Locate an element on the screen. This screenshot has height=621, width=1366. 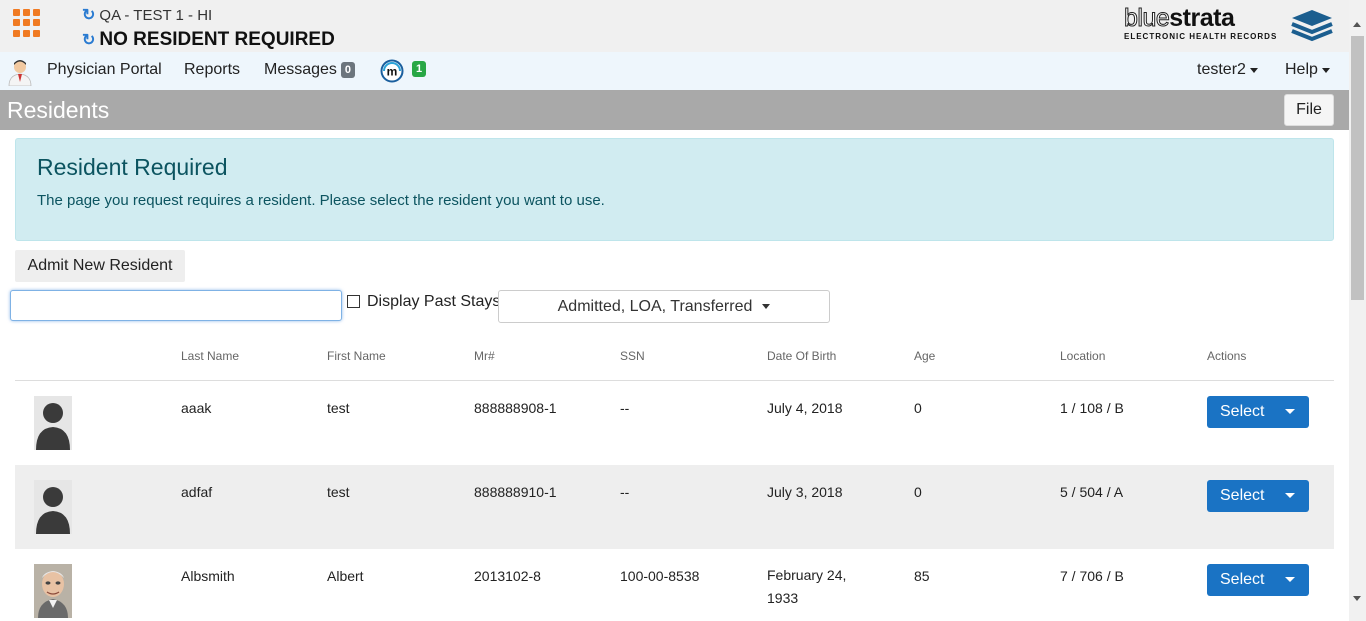
cell-mr: 888888908-1 is located at coordinates (515, 408).